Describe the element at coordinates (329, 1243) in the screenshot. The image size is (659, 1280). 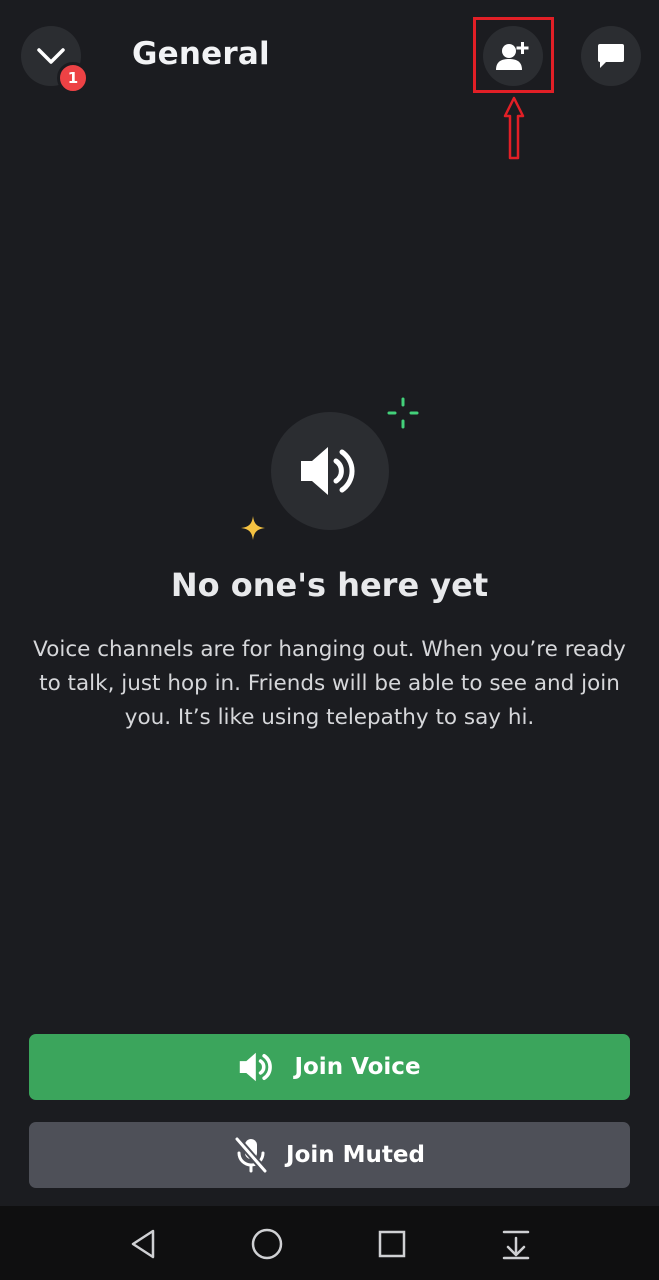
I see `system-nav-bar` at that location.